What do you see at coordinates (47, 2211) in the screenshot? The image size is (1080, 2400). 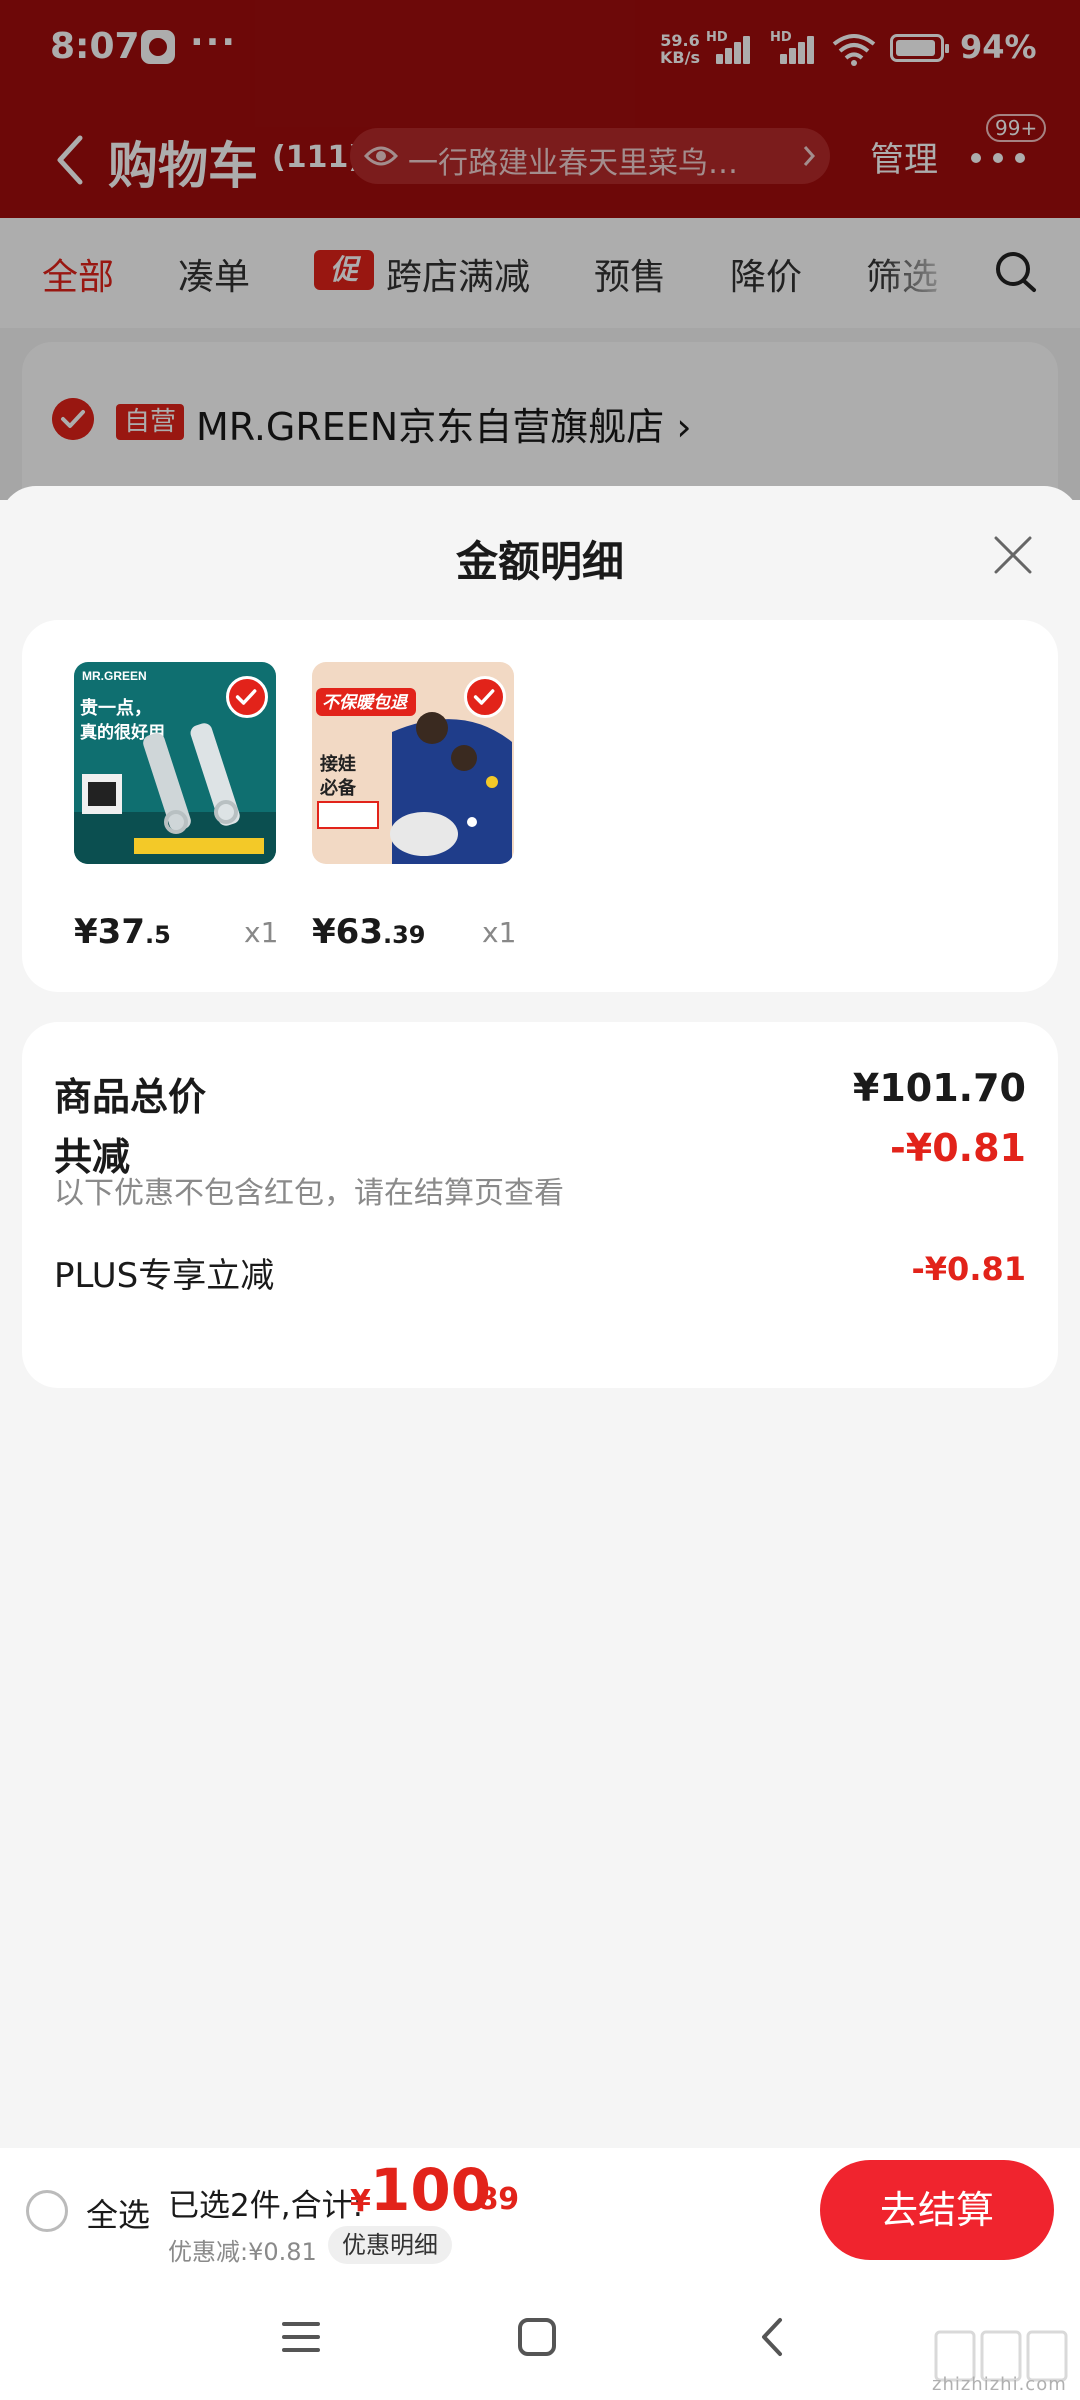 I see `select-all-checkbox` at bounding box center [47, 2211].